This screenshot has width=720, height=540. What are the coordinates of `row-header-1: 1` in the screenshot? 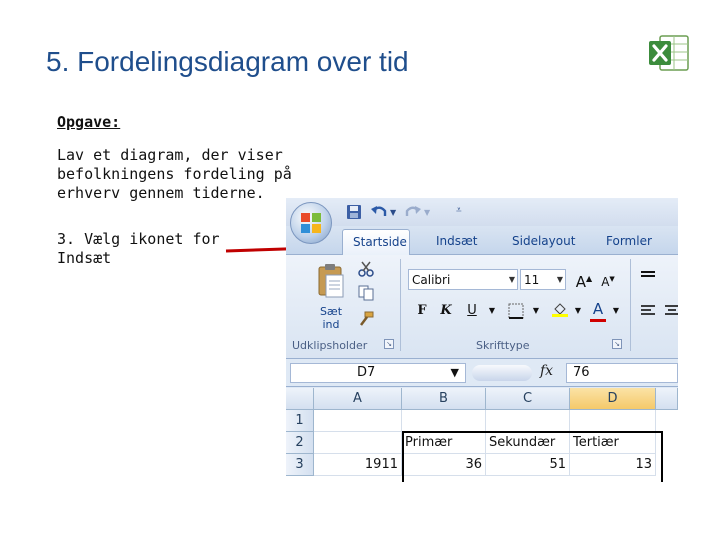 It's located at (300, 421).